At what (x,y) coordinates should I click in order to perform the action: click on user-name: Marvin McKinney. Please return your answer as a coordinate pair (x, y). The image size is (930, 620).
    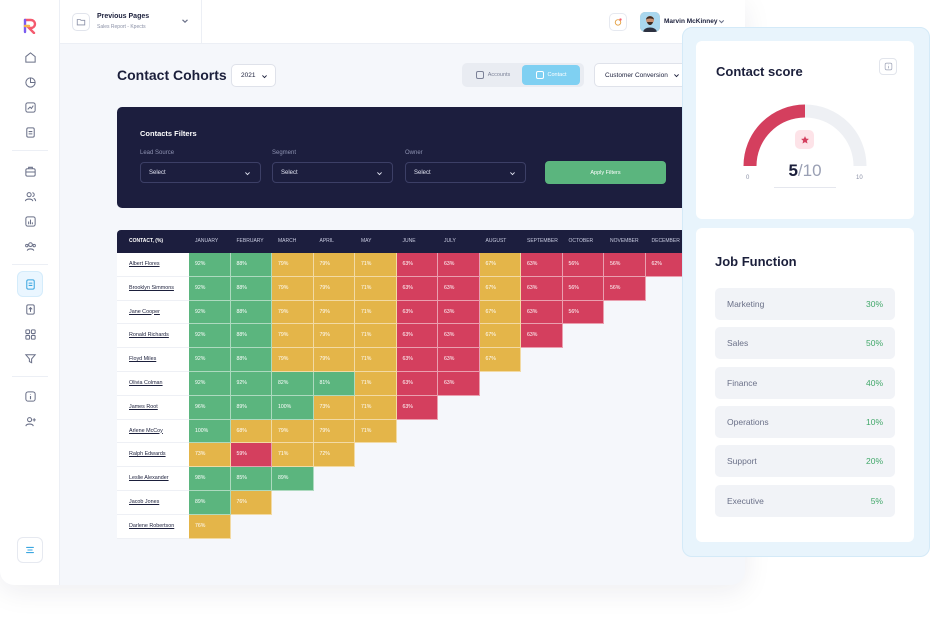
    Looking at the image, I should click on (690, 21).